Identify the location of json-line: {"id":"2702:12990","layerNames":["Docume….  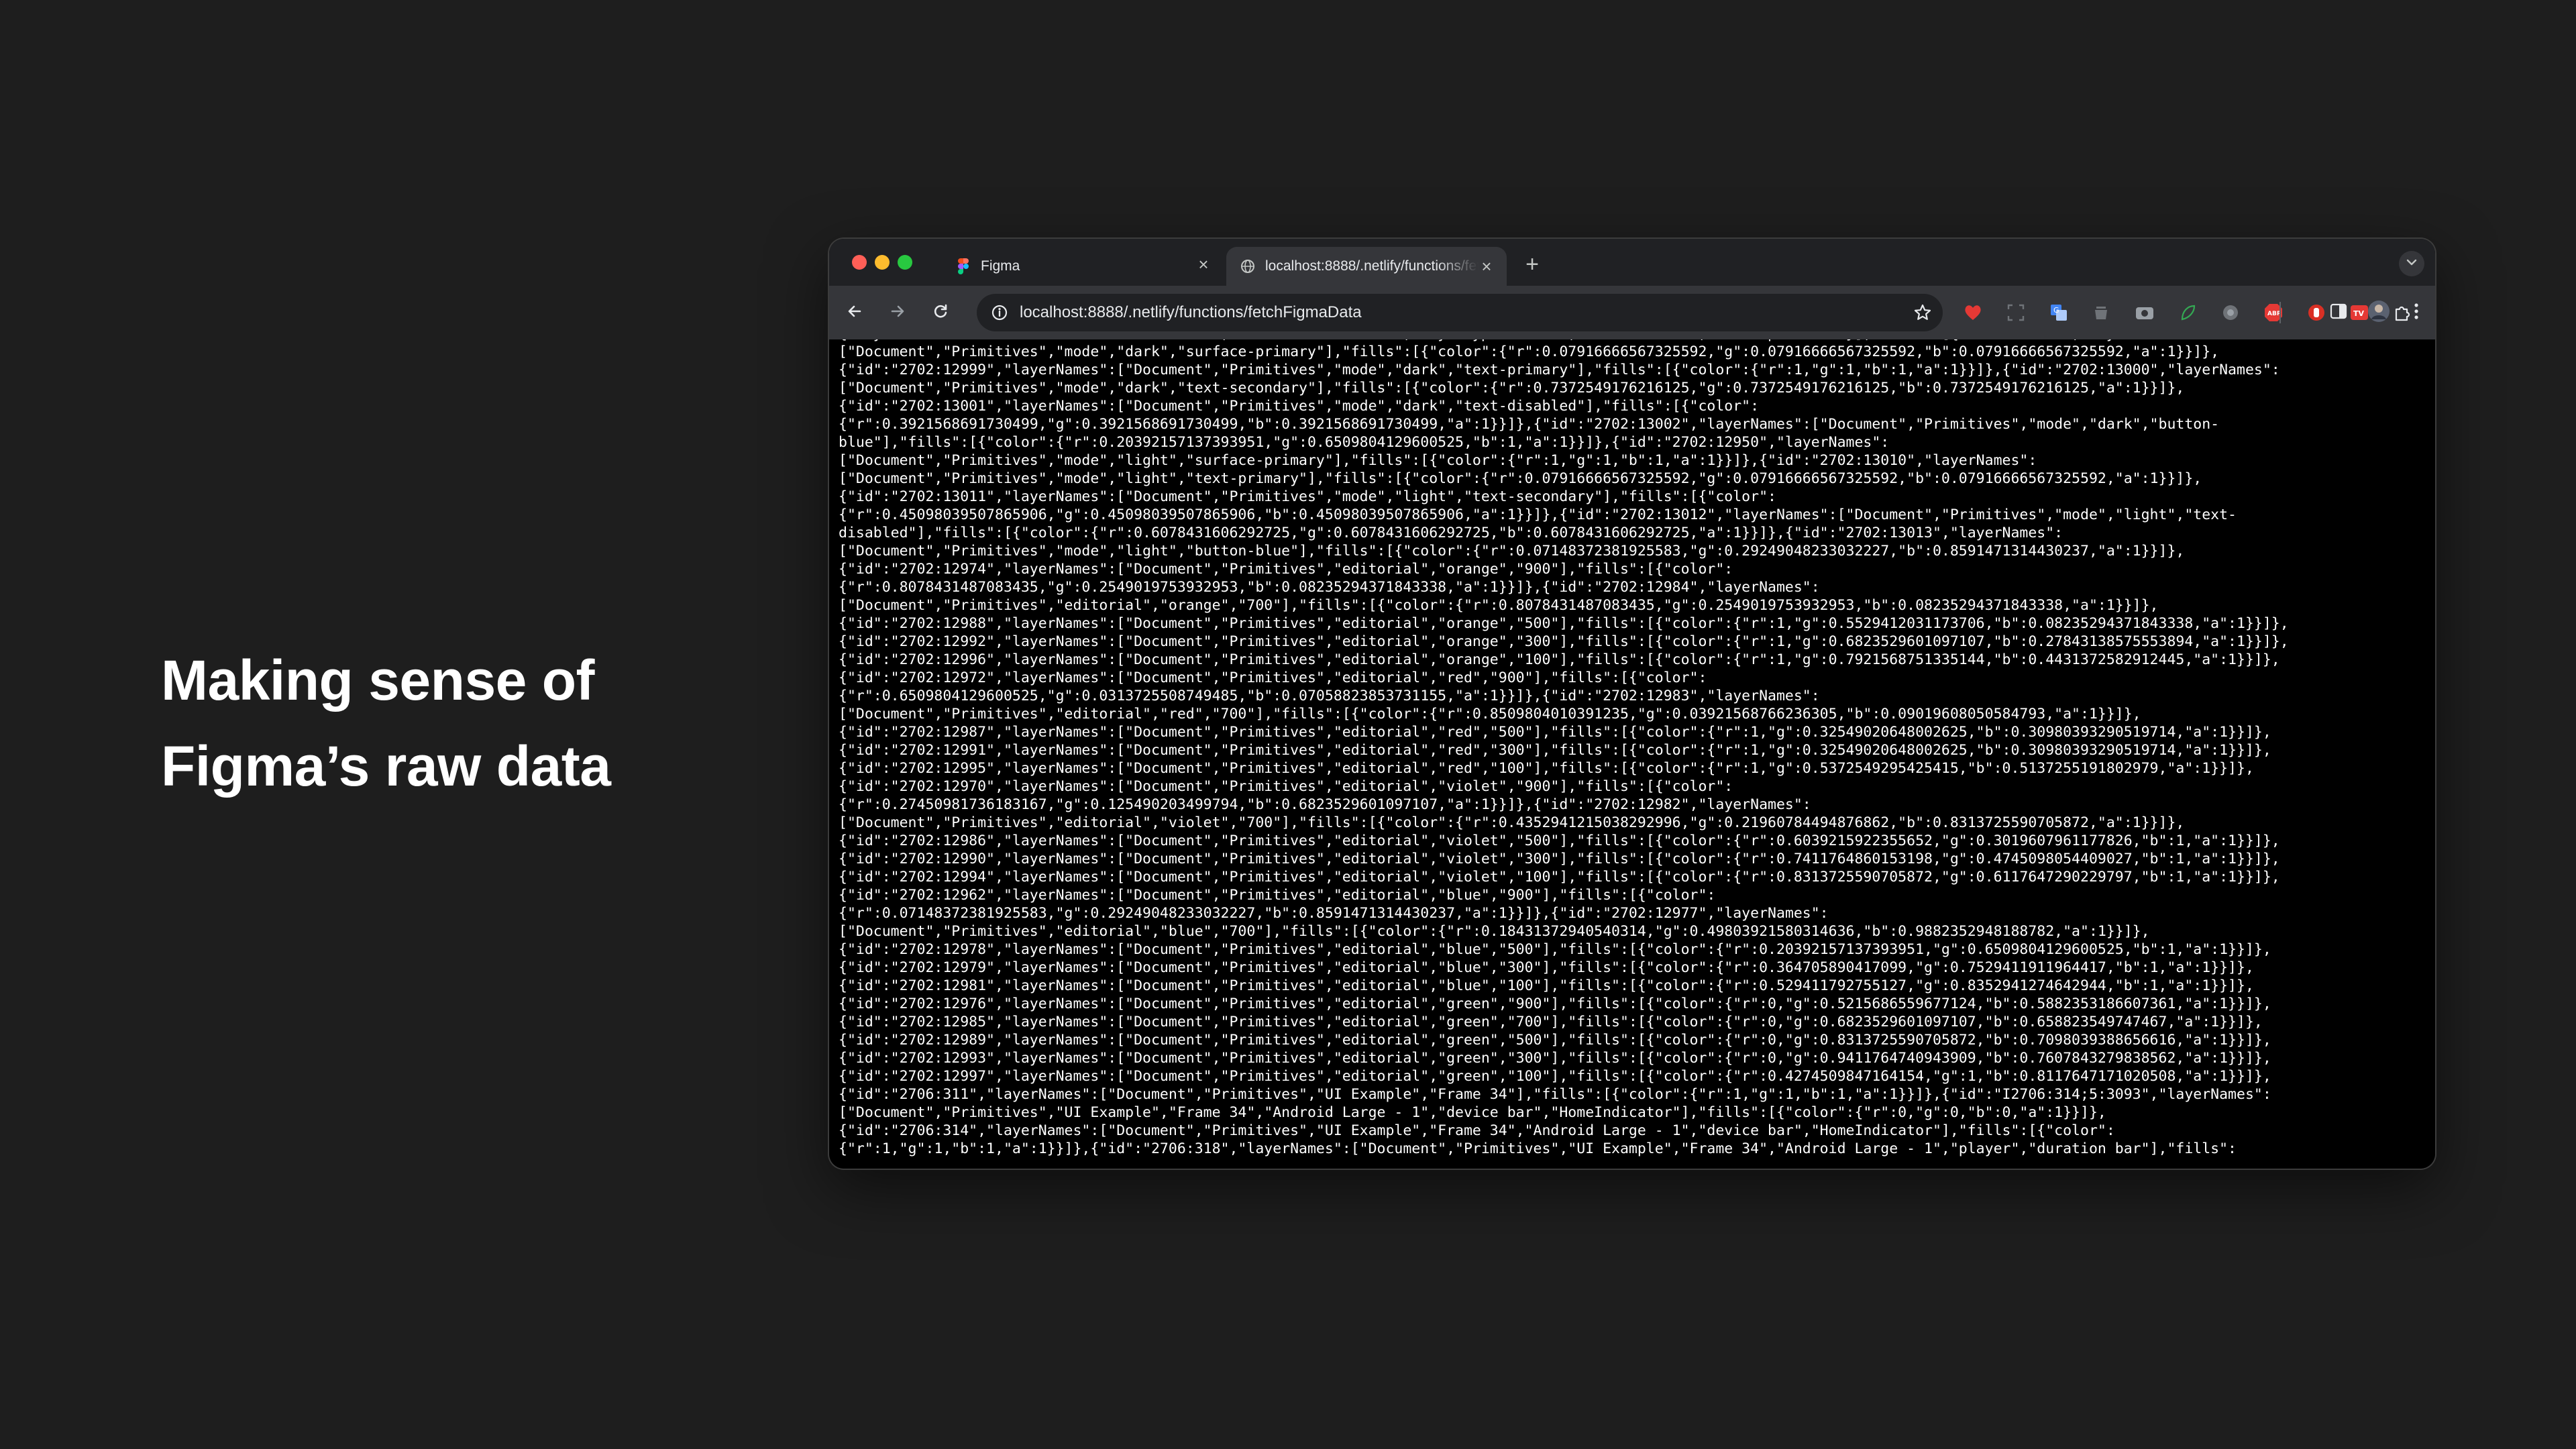
(1559, 859).